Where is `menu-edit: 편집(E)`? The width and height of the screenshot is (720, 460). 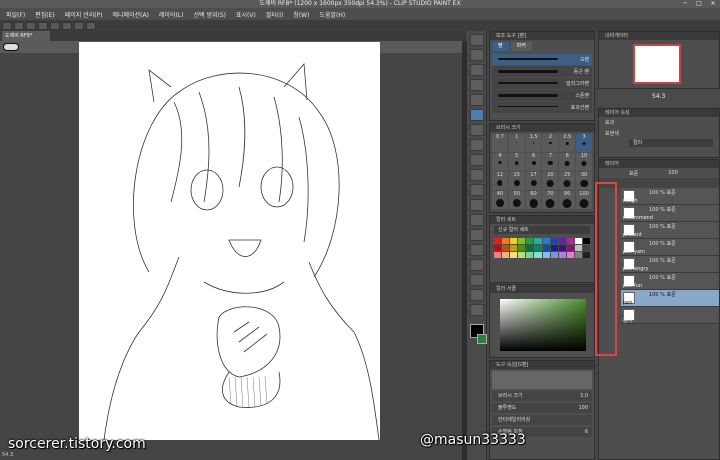 menu-edit: 편집(E) is located at coordinates (45, 14).